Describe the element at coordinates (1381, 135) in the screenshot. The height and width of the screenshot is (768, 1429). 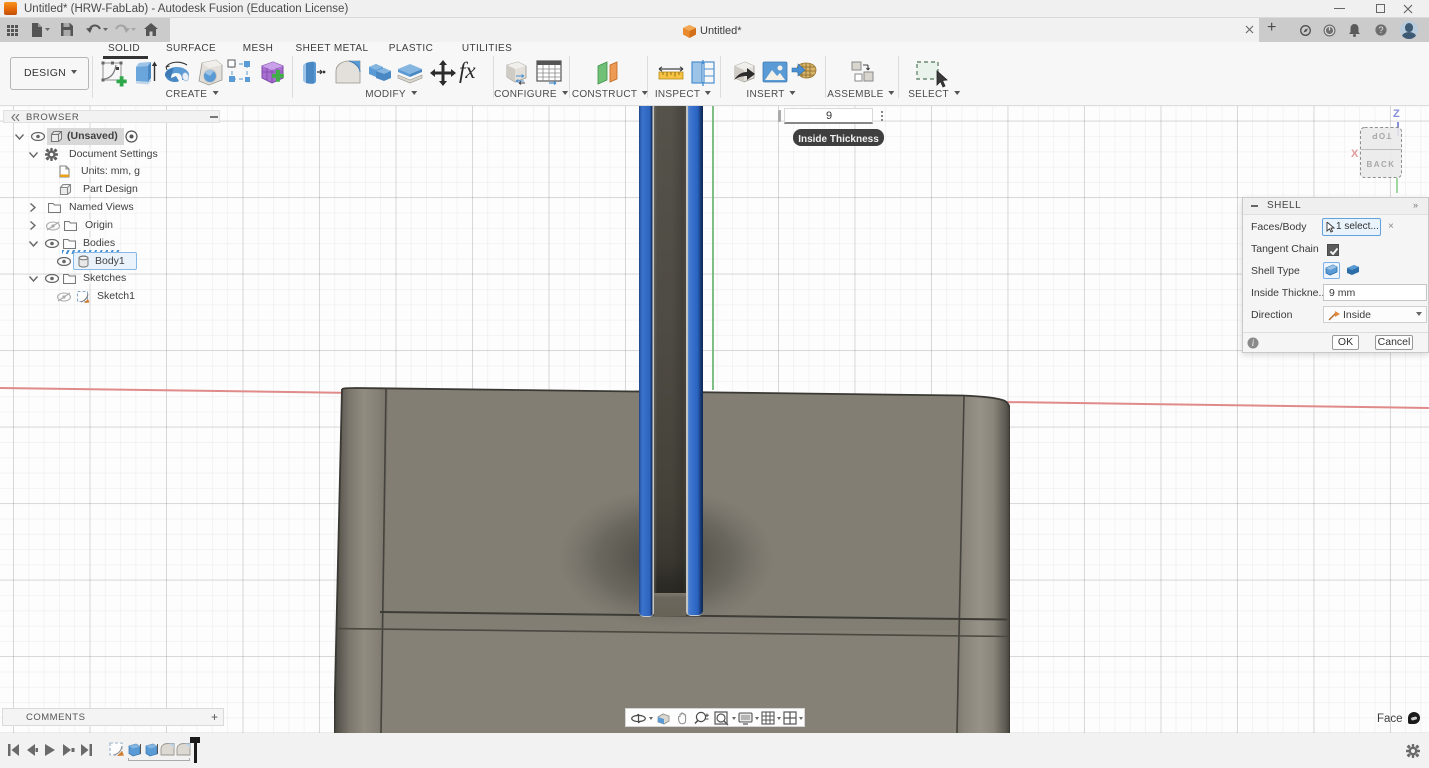
I see `svg-text: TOP` at that location.